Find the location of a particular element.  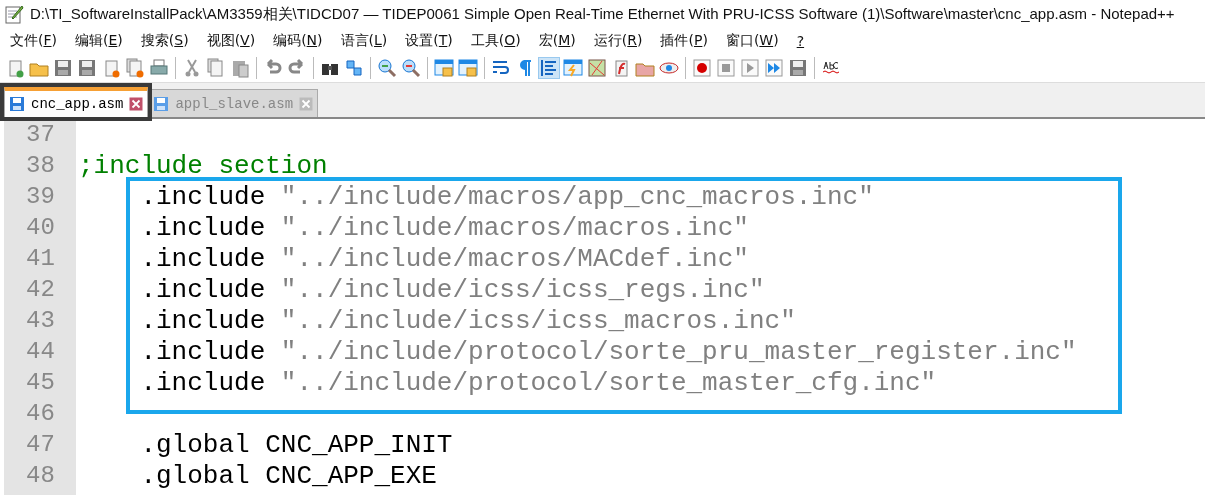

menu-item: 语言(L) is located at coordinates (364, 41).